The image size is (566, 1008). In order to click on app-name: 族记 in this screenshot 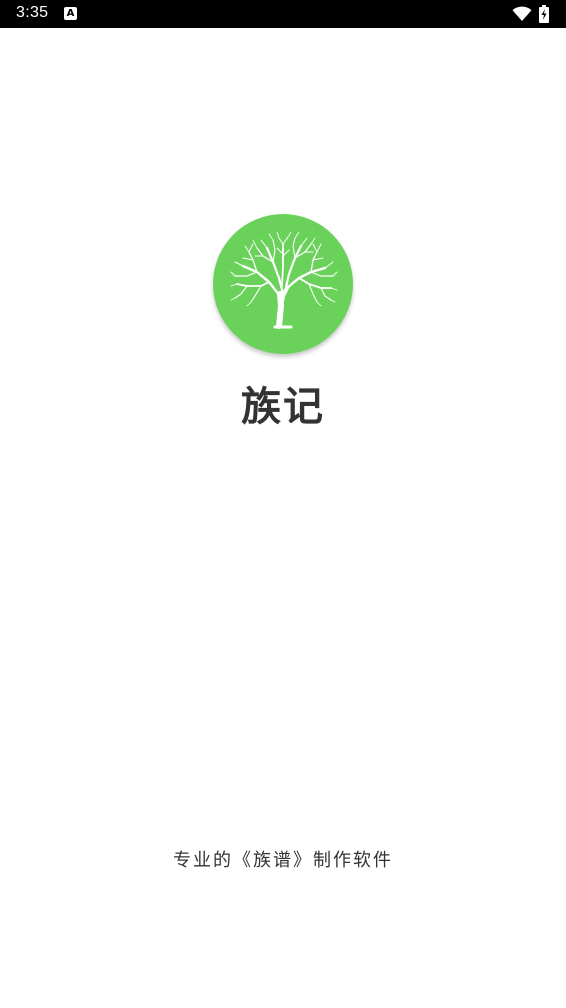, I will do `click(283, 407)`.